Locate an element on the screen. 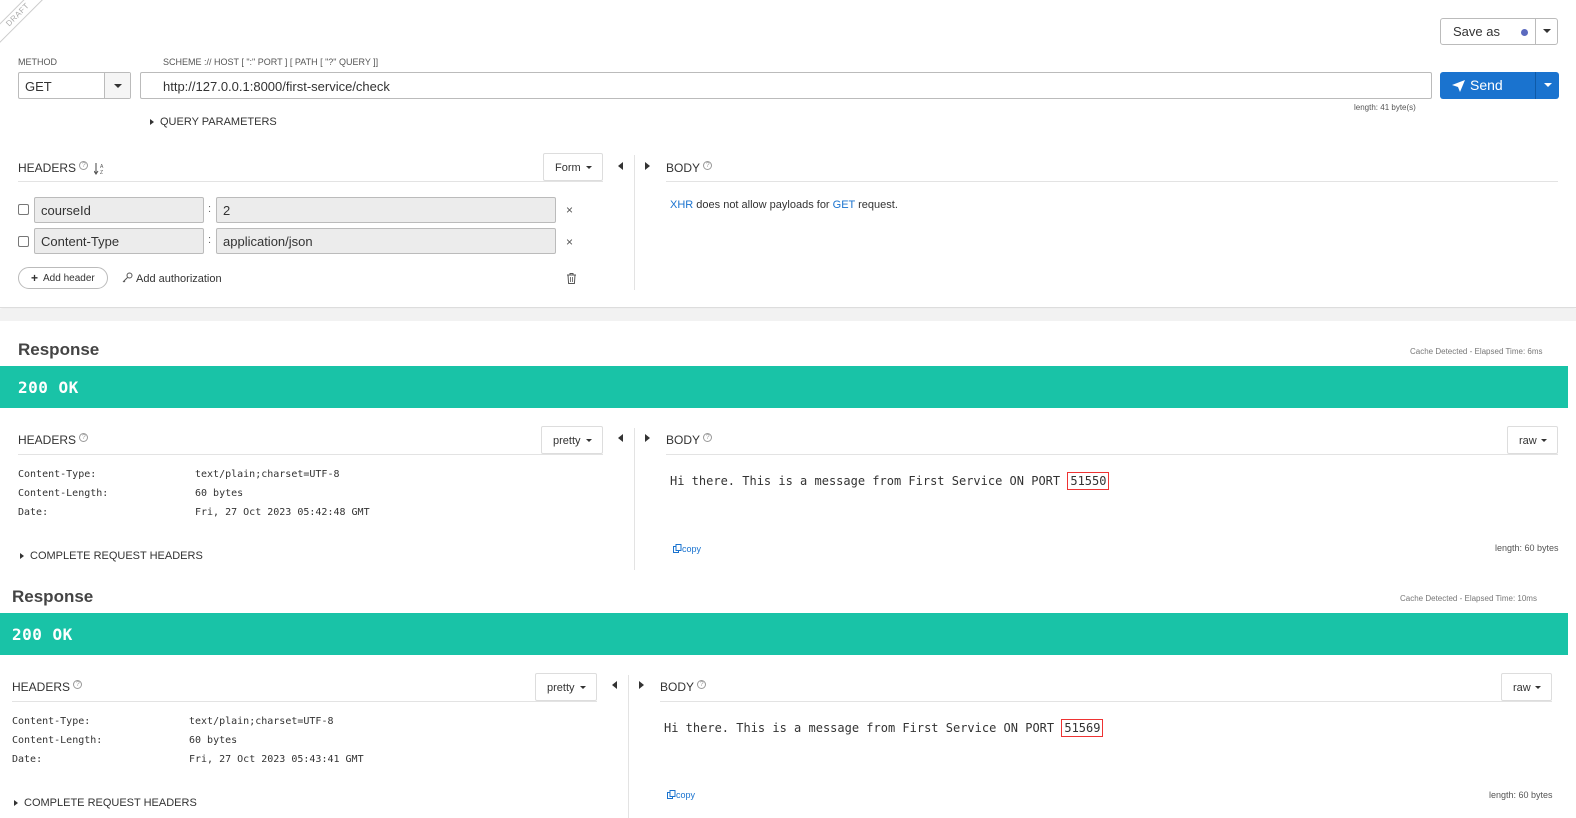 The height and width of the screenshot is (818, 1576). headers-mode-value: Form is located at coordinates (568, 168).